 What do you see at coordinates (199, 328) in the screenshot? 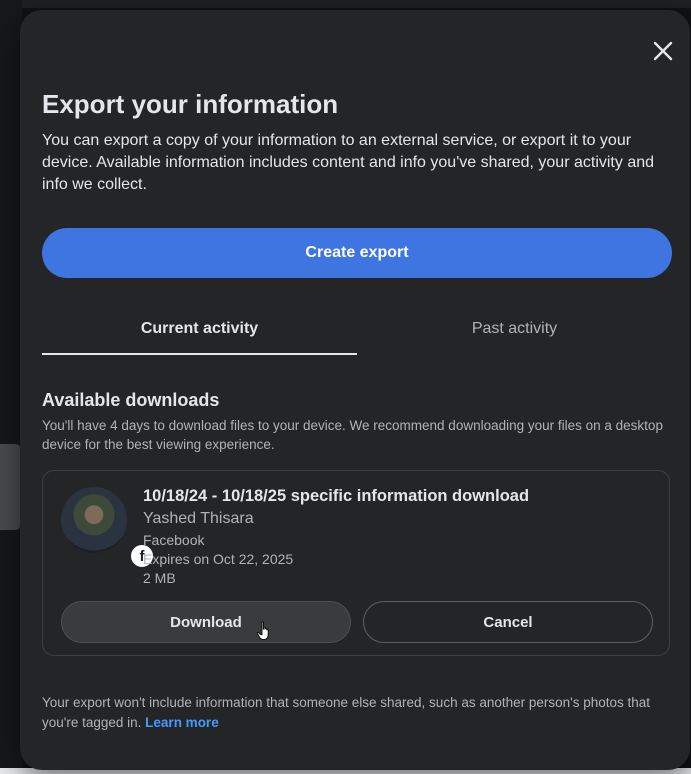
I see `tab-label: Current activity` at bounding box center [199, 328].